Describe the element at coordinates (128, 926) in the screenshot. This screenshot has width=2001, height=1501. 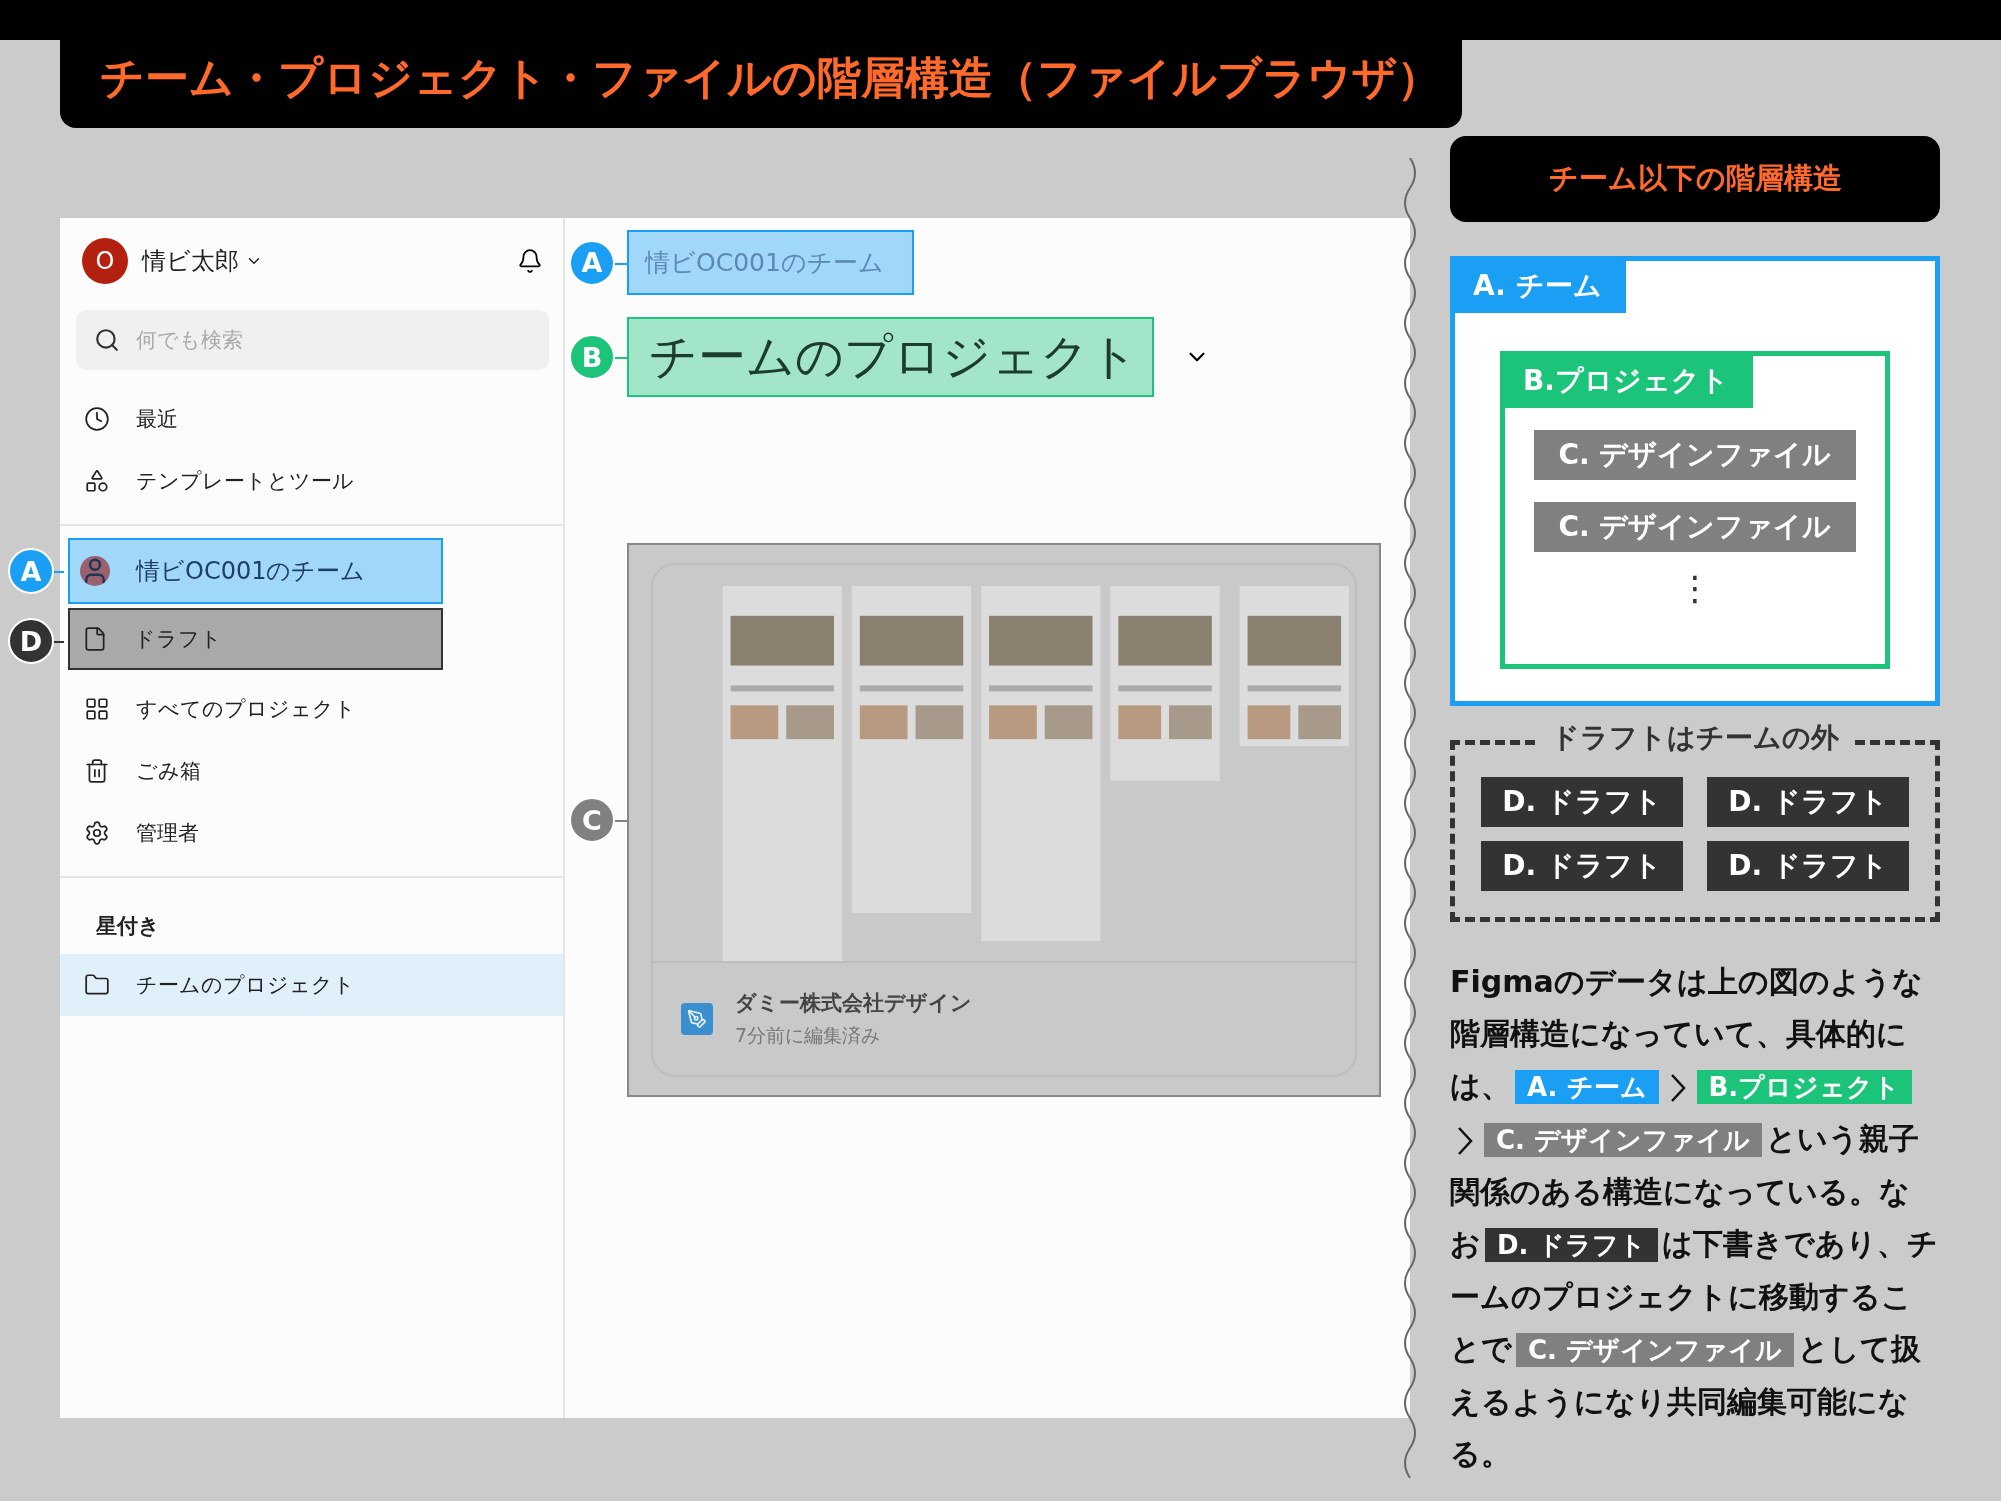
I see `section-heading: 星付き` at that location.